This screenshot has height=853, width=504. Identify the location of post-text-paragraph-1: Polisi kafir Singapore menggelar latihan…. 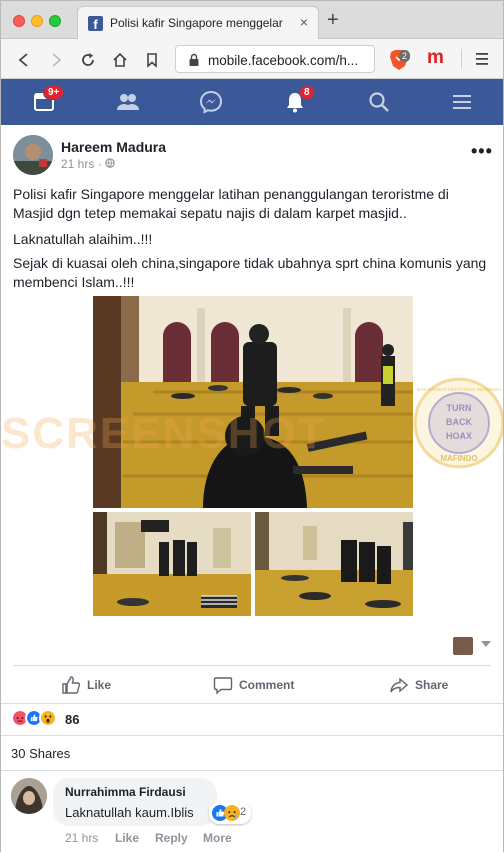
(231, 203).